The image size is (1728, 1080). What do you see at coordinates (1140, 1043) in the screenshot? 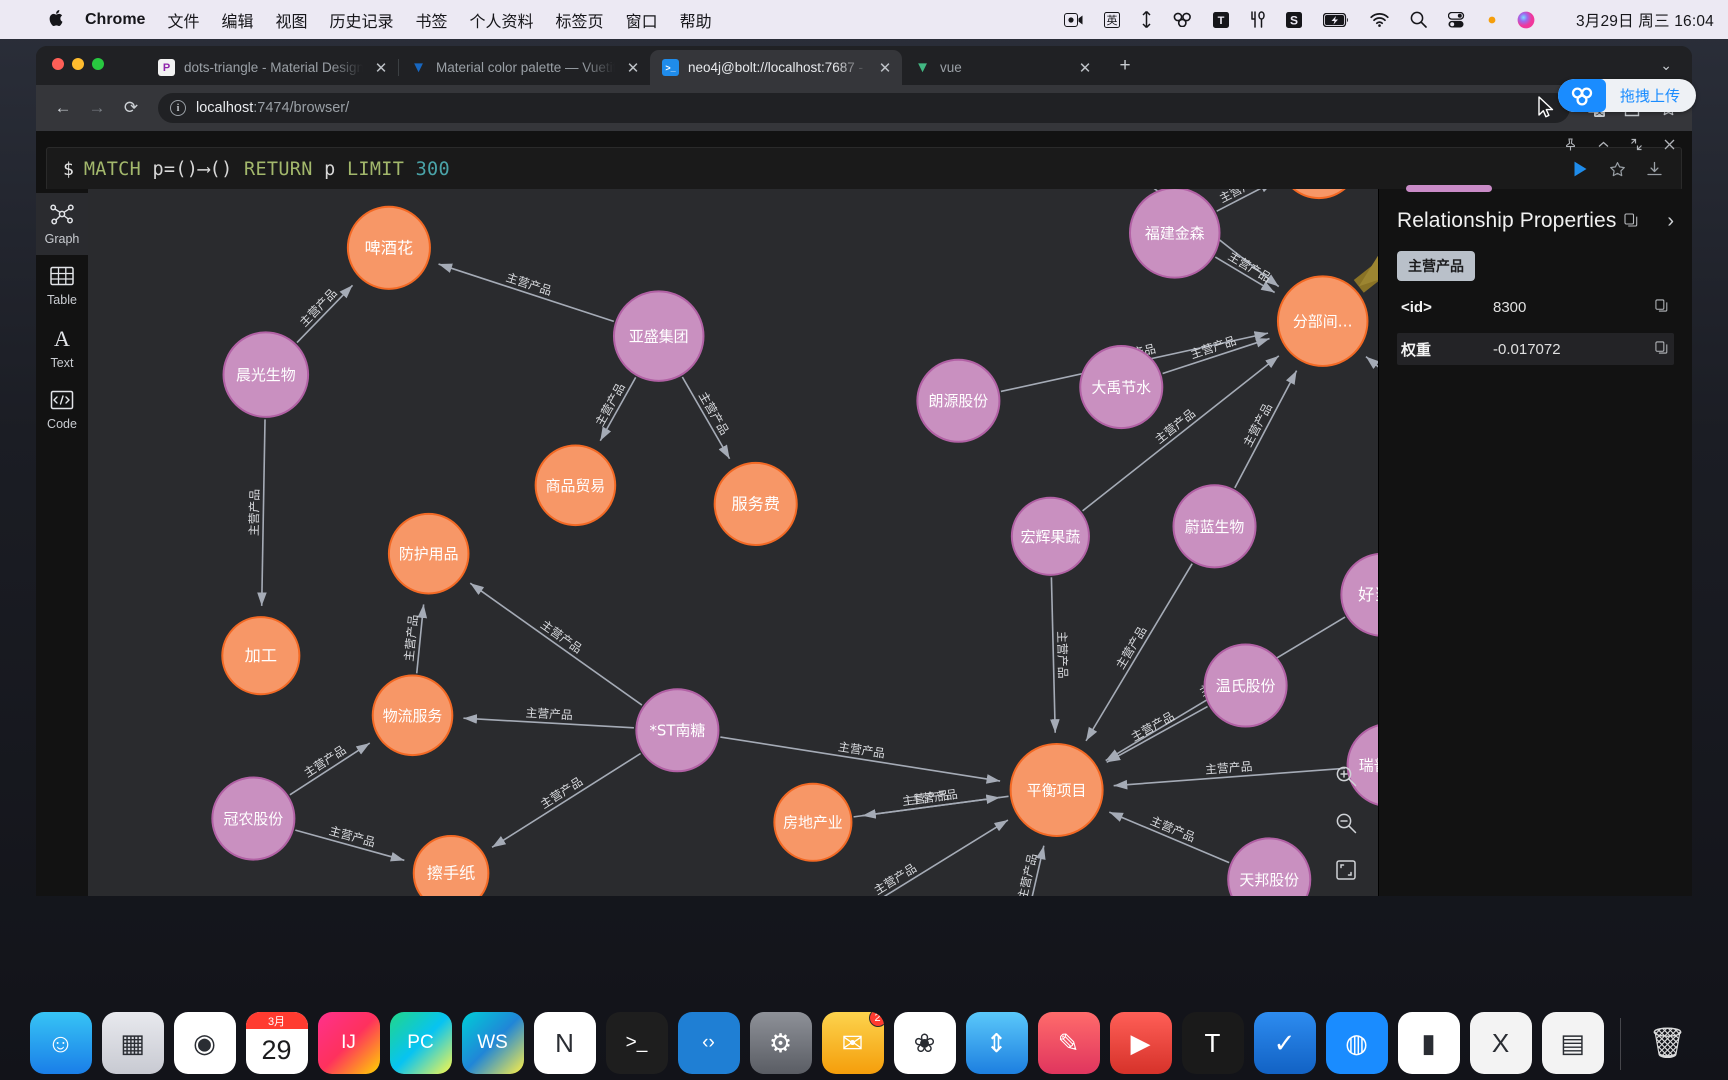
I see `dock-item-mindmaster: ▶` at bounding box center [1140, 1043].